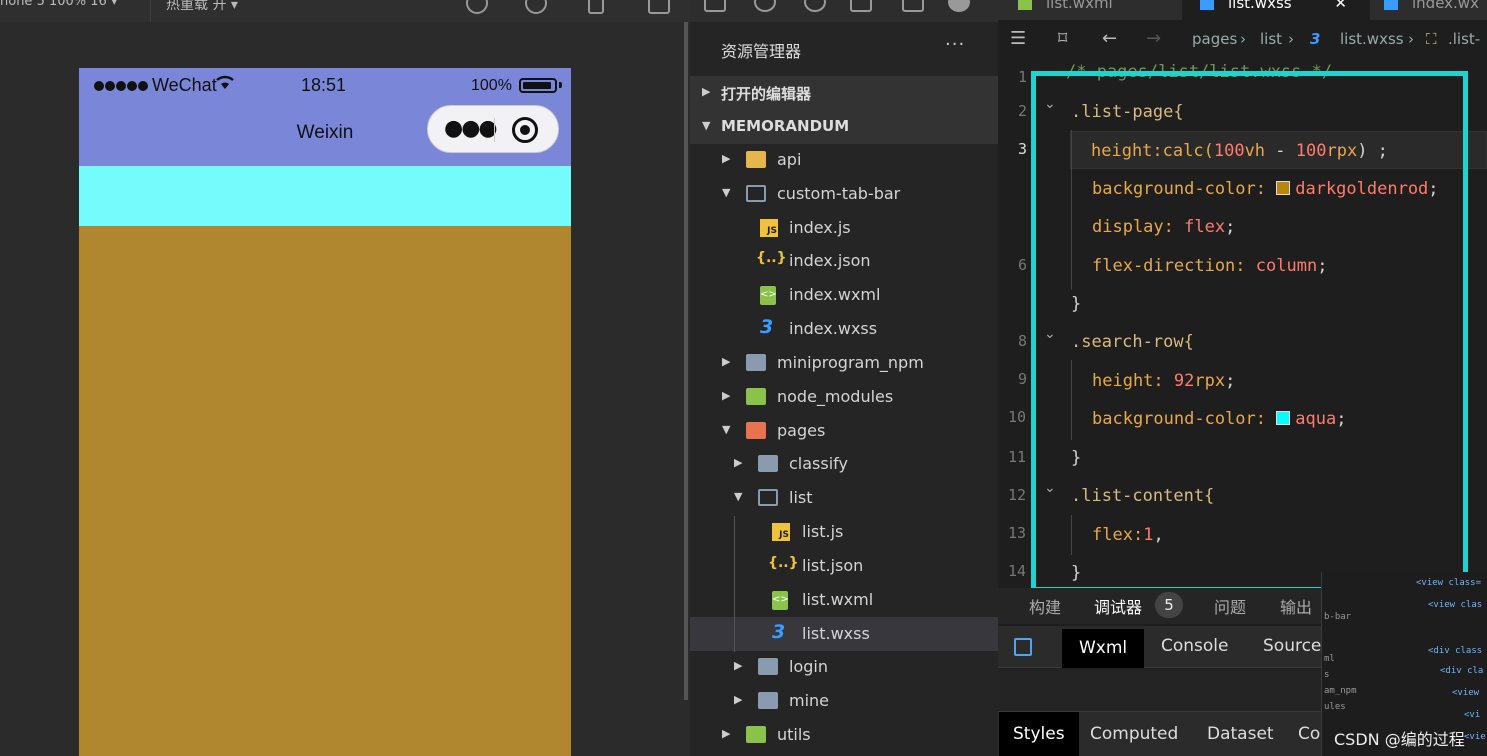  What do you see at coordinates (659, 7) in the screenshot?
I see `window-icon` at bounding box center [659, 7].